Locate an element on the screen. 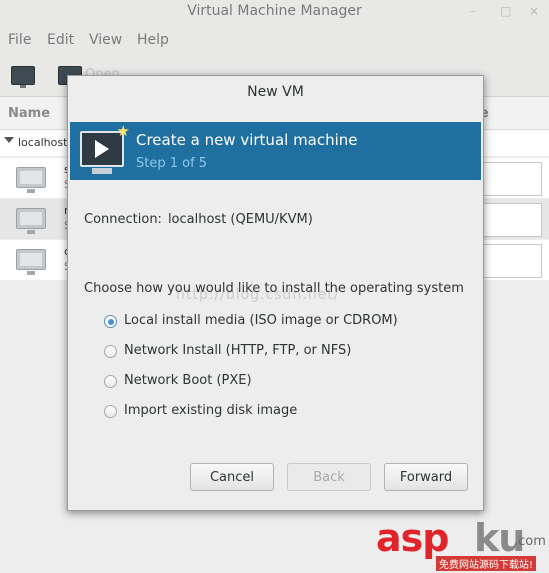 The image size is (549, 573). connection-row: Connection: localhost (QEMU/KVM) is located at coordinates (198, 219).